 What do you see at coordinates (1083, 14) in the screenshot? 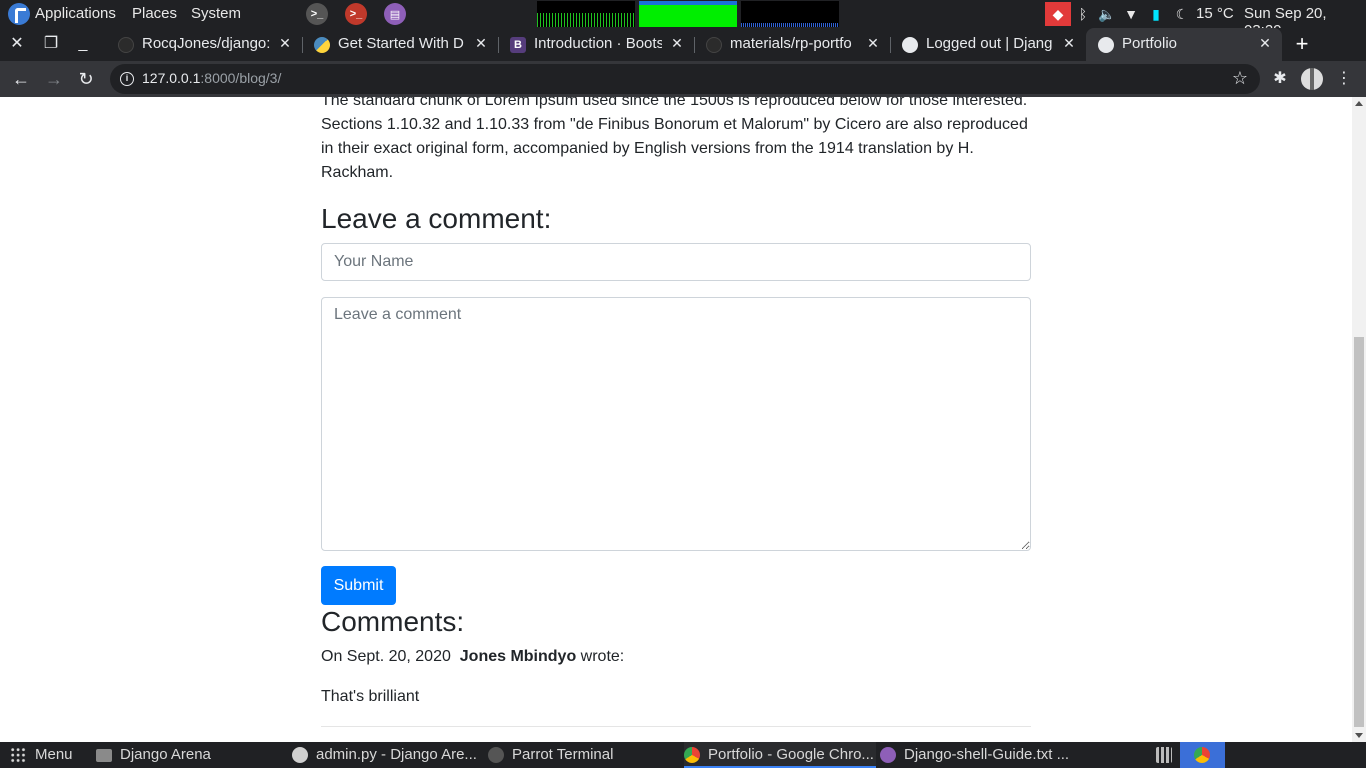
I see `bluetooth-icon: ᛒ` at bounding box center [1083, 14].